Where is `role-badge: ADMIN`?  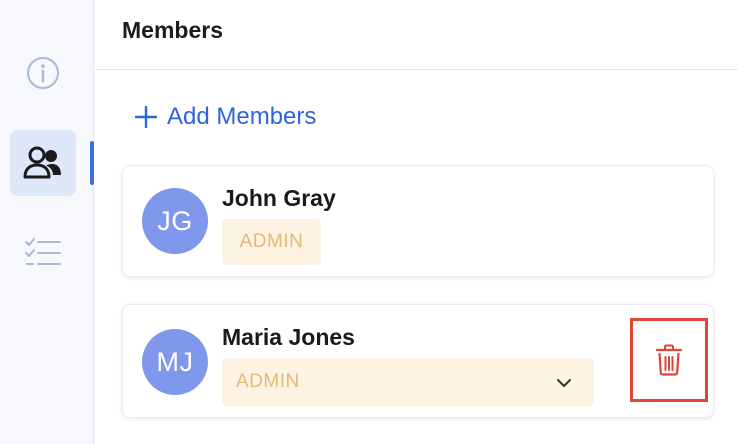 role-badge: ADMIN is located at coordinates (271, 242).